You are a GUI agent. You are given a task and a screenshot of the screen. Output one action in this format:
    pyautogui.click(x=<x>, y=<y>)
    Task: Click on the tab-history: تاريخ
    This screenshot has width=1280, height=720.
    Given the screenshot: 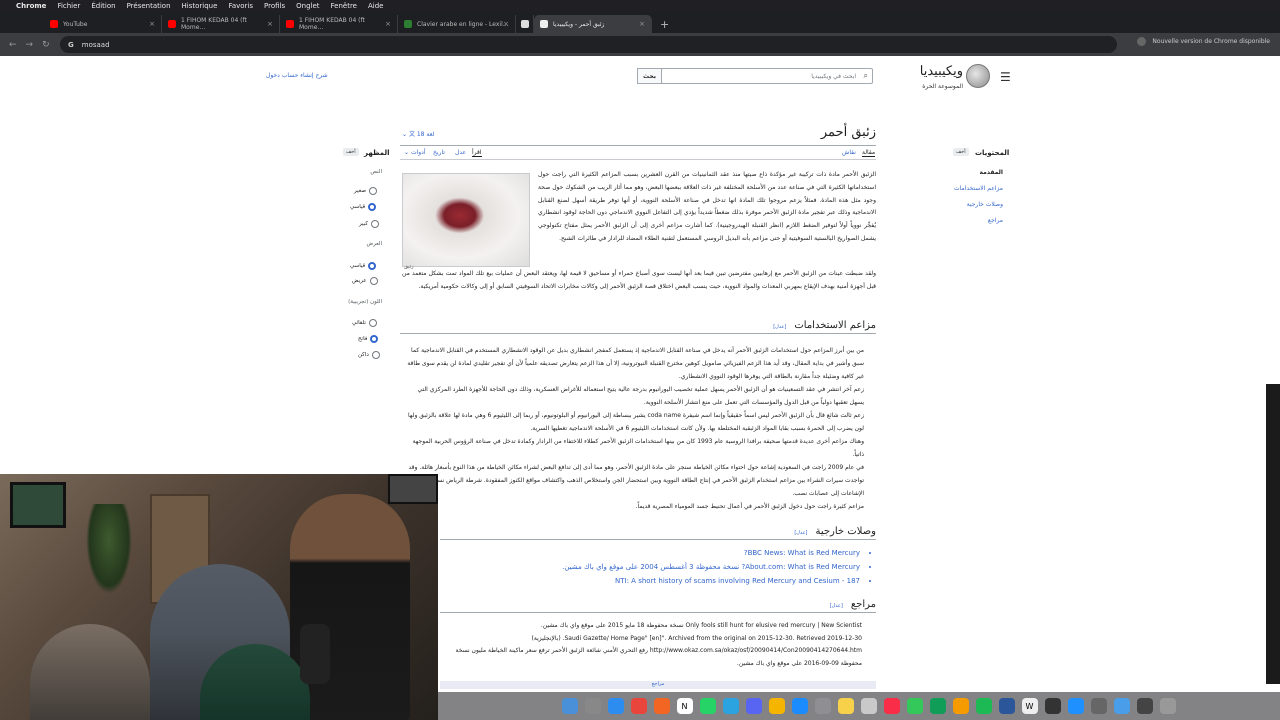 What is the action you would take?
    pyautogui.click(x=439, y=152)
    